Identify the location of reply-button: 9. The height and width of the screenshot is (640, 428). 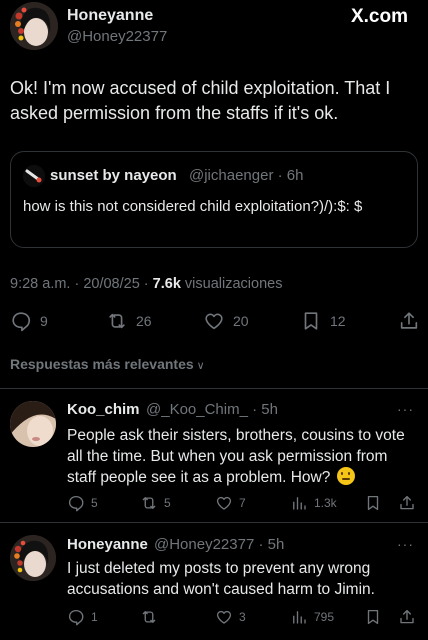
(29, 321).